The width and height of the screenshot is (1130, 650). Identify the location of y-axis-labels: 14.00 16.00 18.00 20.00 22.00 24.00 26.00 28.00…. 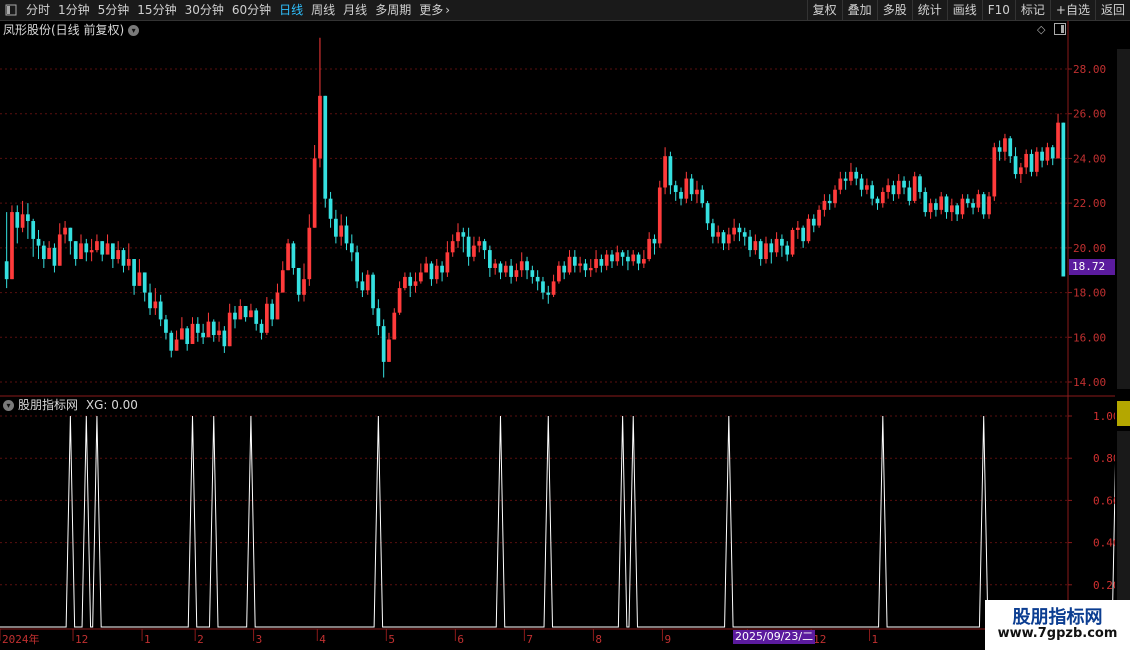
(1094, 327).